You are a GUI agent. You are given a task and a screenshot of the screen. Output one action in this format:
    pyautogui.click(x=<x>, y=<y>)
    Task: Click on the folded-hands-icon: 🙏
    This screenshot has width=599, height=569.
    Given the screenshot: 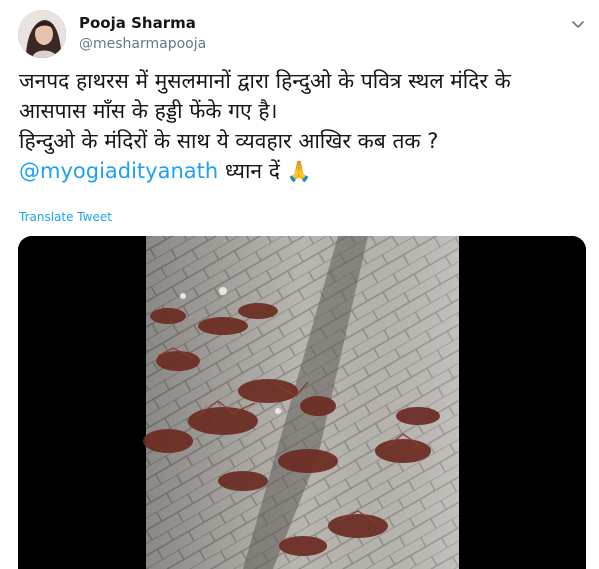 What is the action you would take?
    pyautogui.click(x=299, y=171)
    